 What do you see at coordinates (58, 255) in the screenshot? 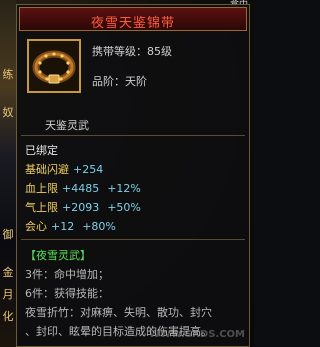
I see `set-title: 【夜雪灵武】` at bounding box center [58, 255].